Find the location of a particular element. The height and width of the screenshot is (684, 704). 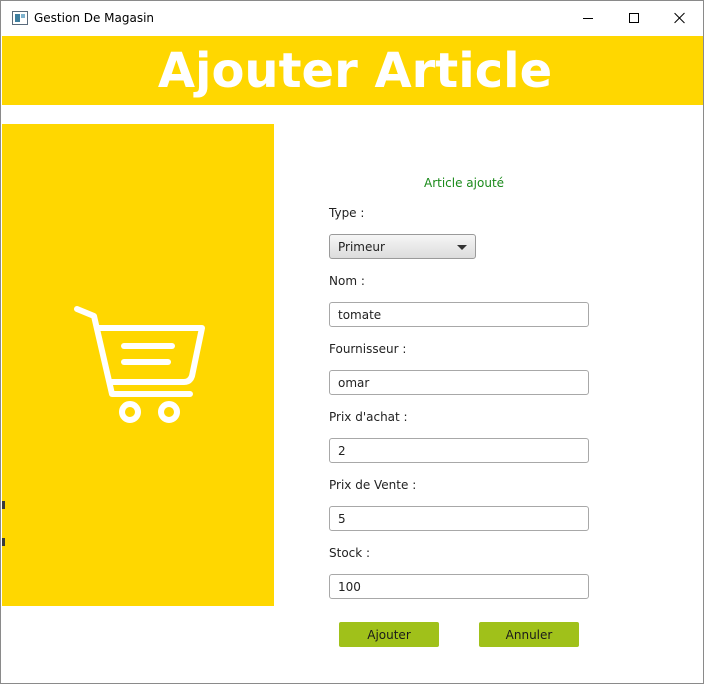

nom-field is located at coordinates (459, 314).